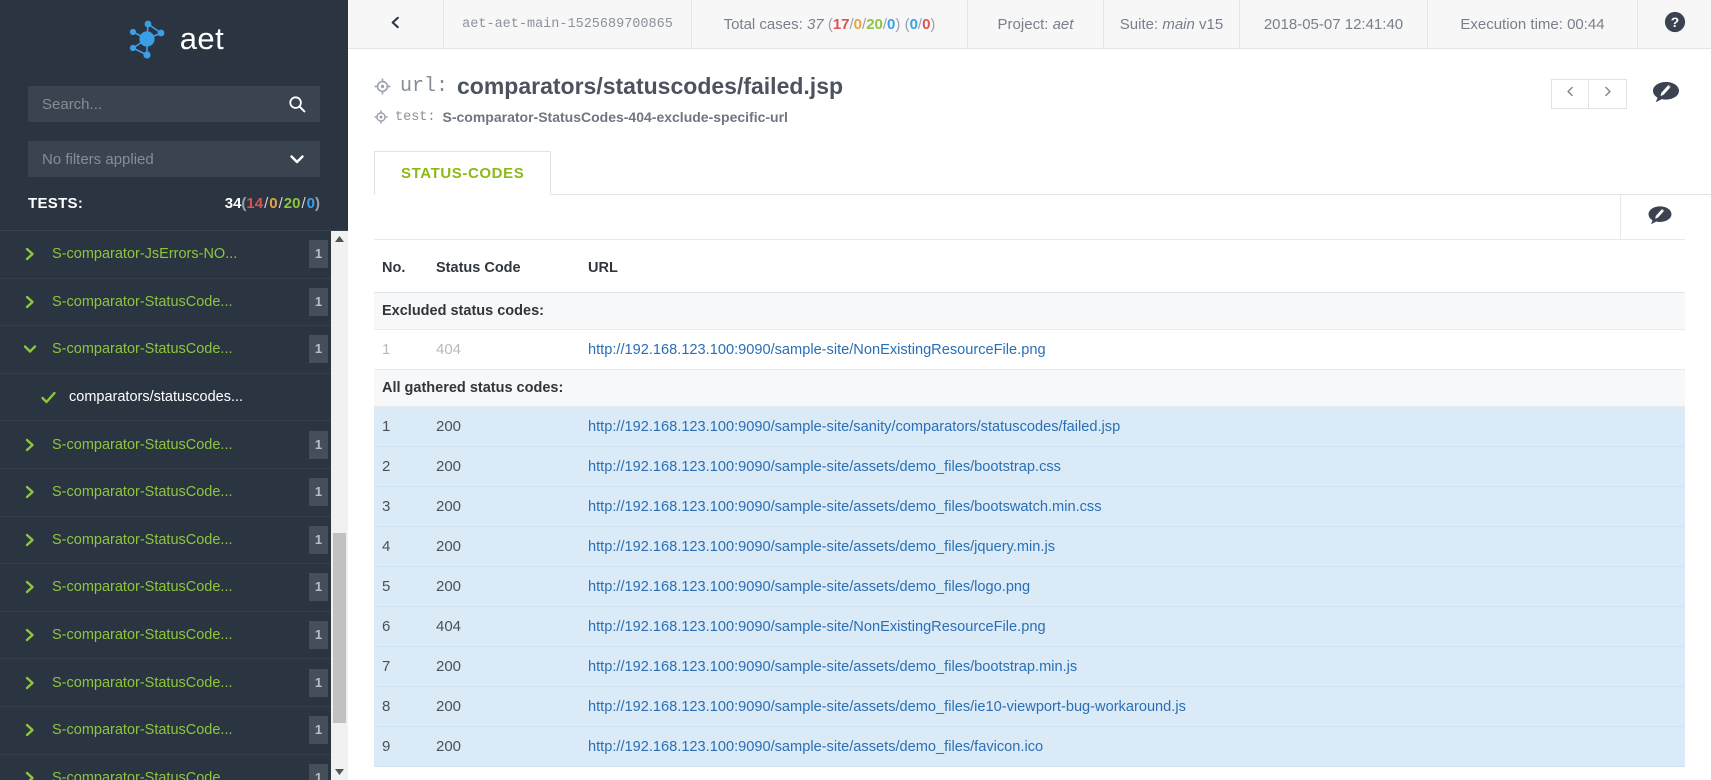 The width and height of the screenshot is (1711, 780). I want to click on test-list-item-7: S-comparator-StatusCode... 1, so click(174, 636).